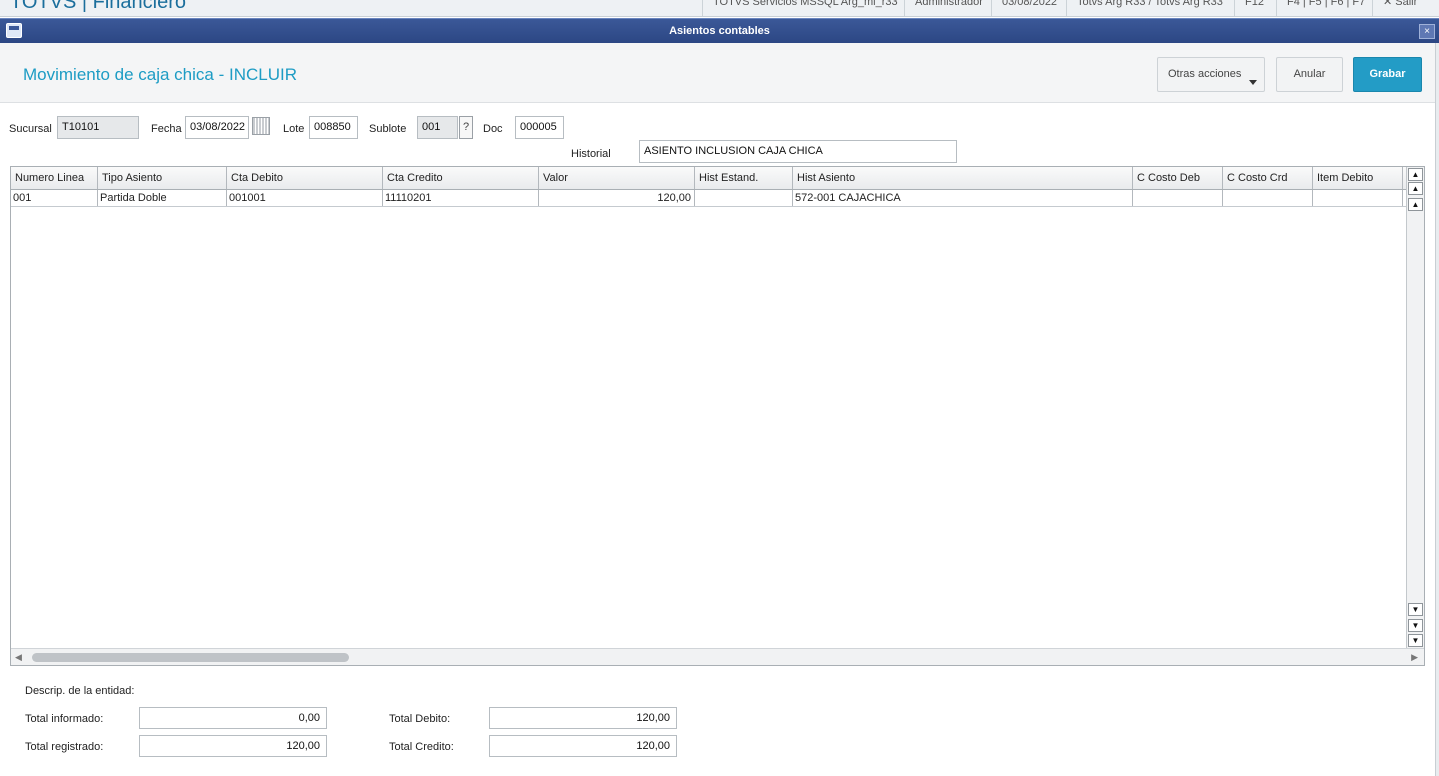  Describe the element at coordinates (217, 127) in the screenshot. I see `fecha-field: 03/08/2022` at that location.